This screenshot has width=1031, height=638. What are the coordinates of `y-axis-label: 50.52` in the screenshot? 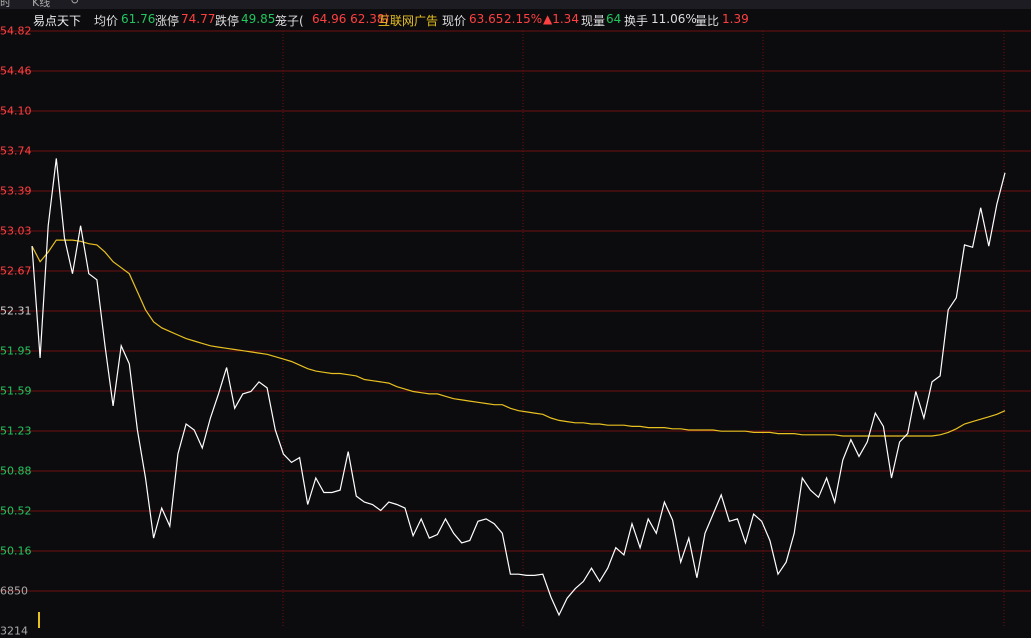 It's located at (16, 511).